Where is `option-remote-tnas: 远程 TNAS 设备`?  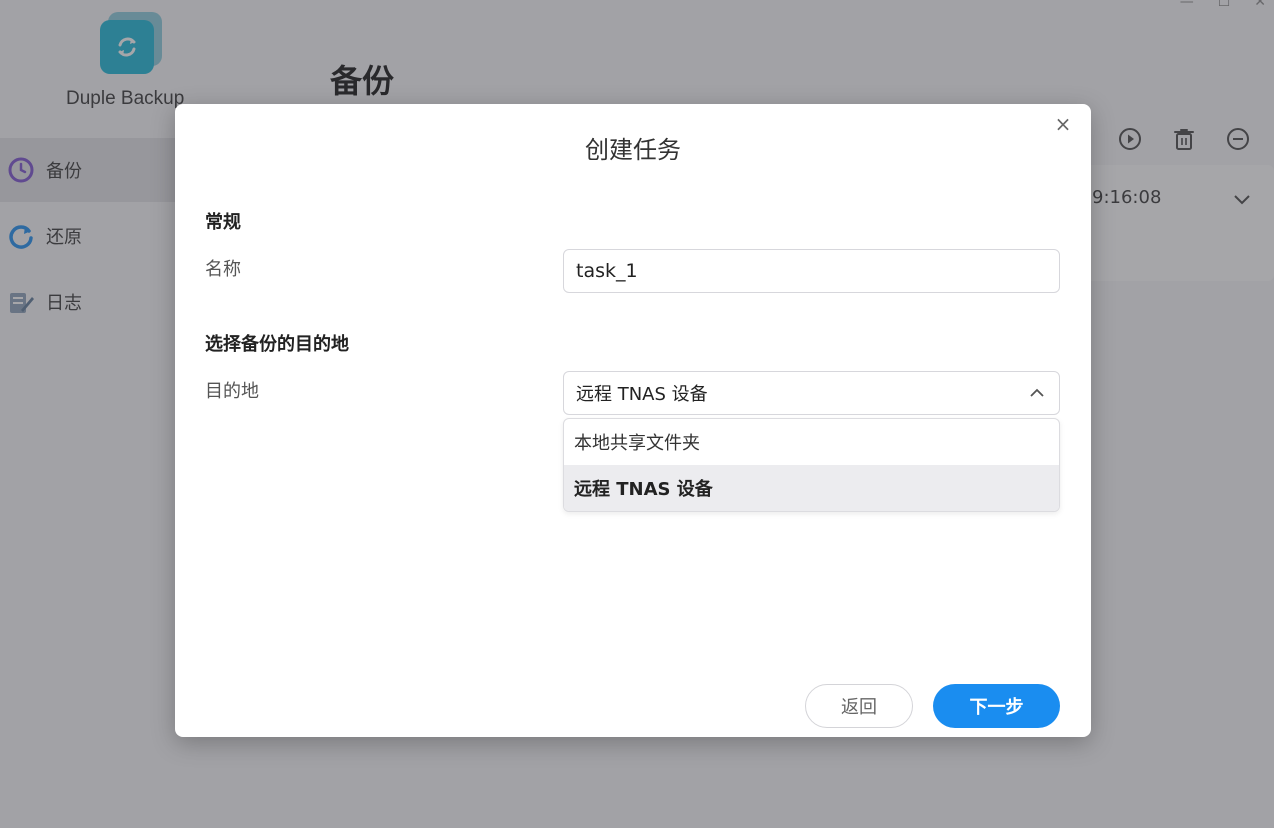 option-remote-tnas: 远程 TNAS 设备 is located at coordinates (811, 488).